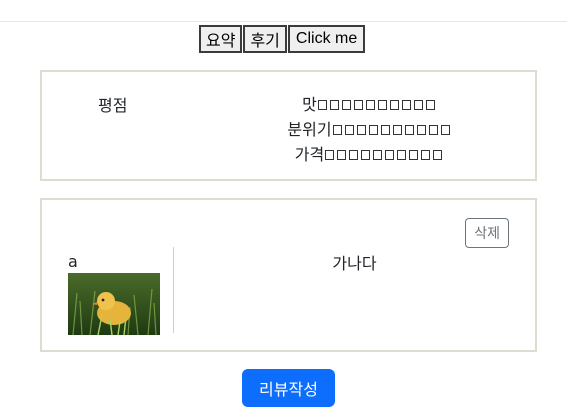 The height and width of the screenshot is (415, 567). I want to click on duckling-photo-icon, so click(114, 304).